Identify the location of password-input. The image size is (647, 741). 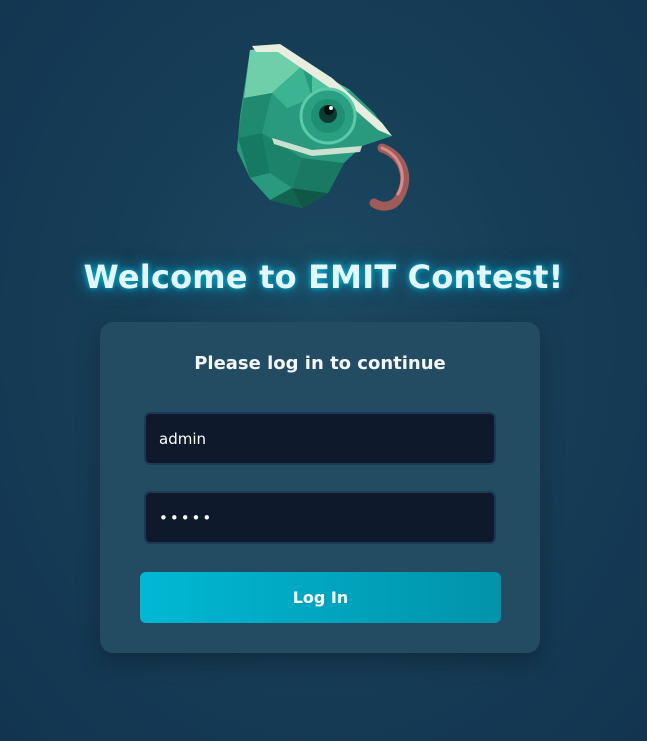
(320, 517).